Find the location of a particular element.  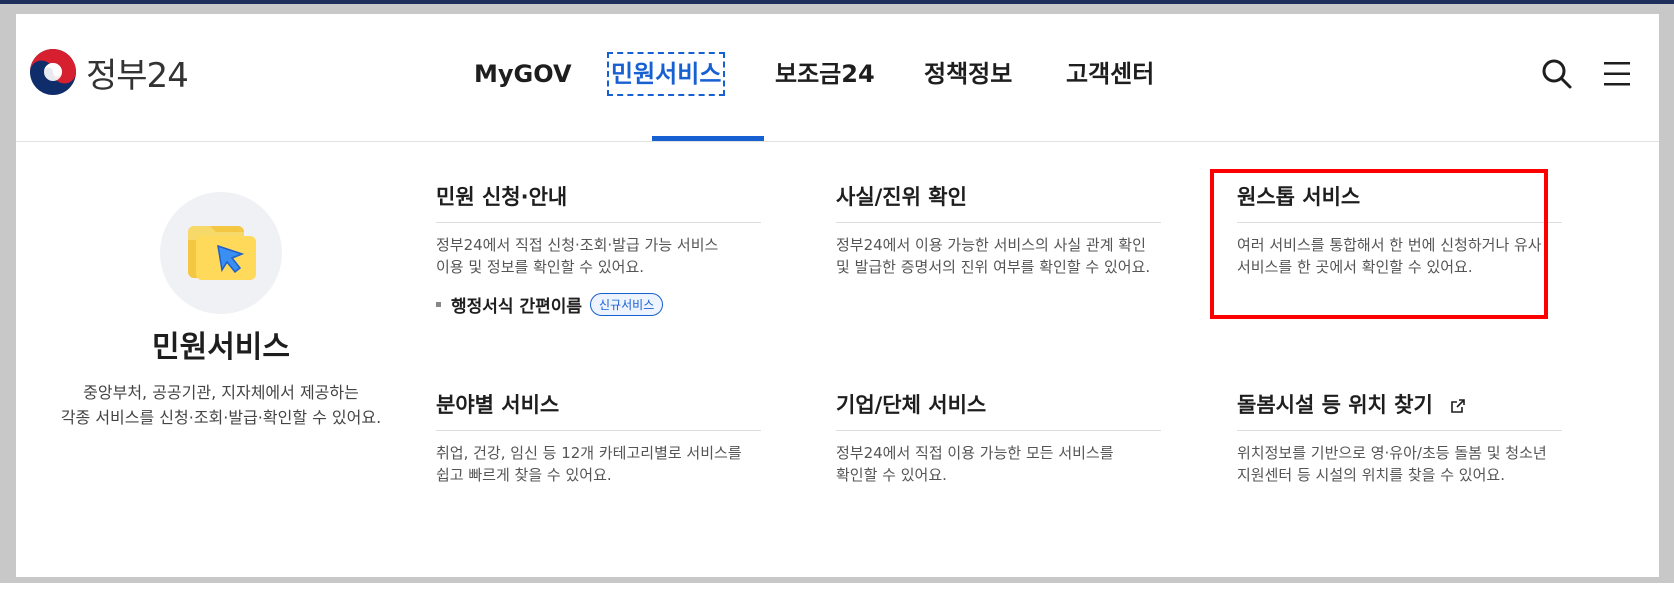

nav-item-customer-center: 고객센터 is located at coordinates (1110, 74).